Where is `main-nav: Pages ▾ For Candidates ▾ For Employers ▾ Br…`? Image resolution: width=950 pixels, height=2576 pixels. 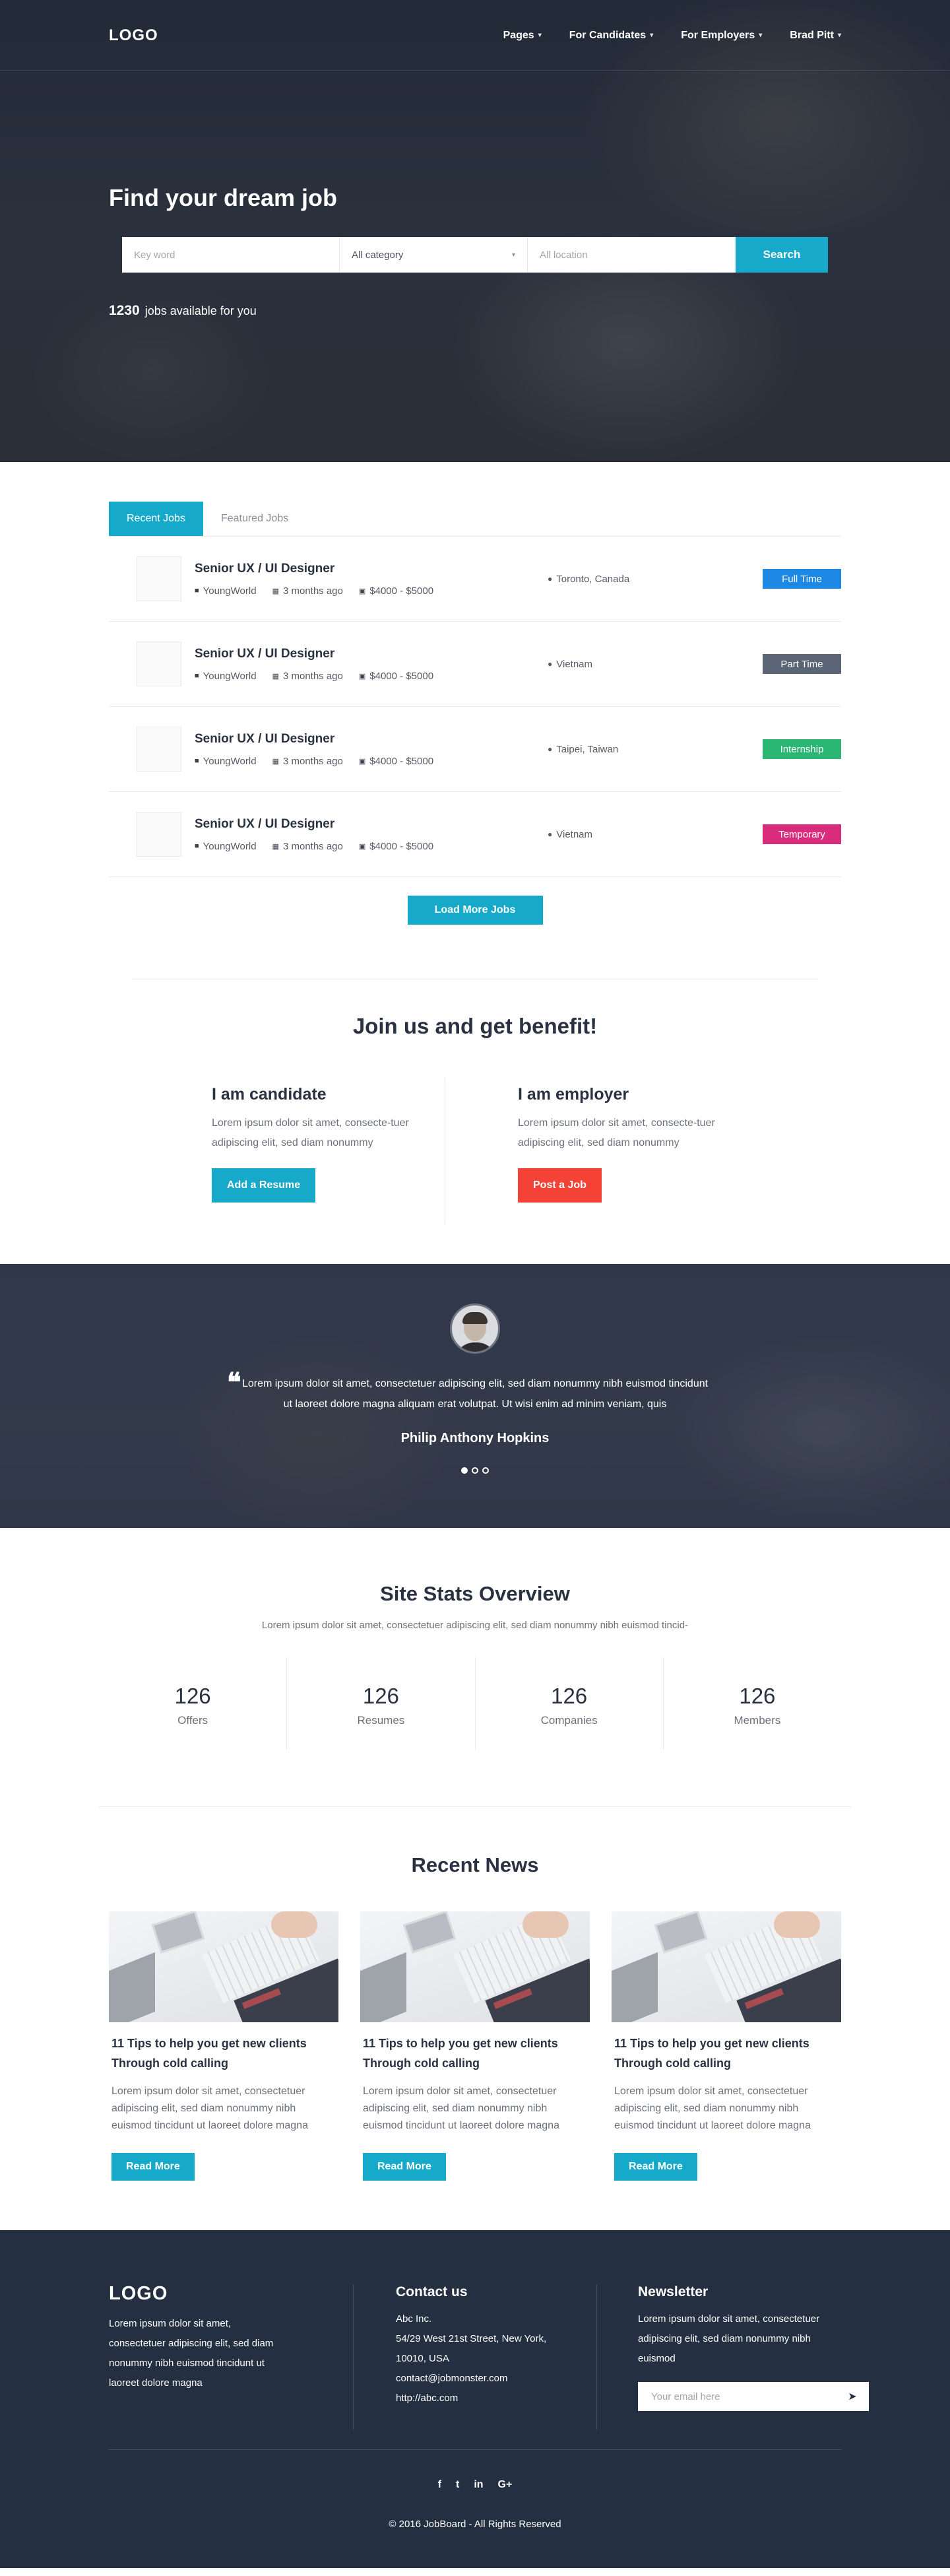
main-nav: Pages ▾ For Candidates ▾ For Employers ▾ Br… is located at coordinates (672, 36).